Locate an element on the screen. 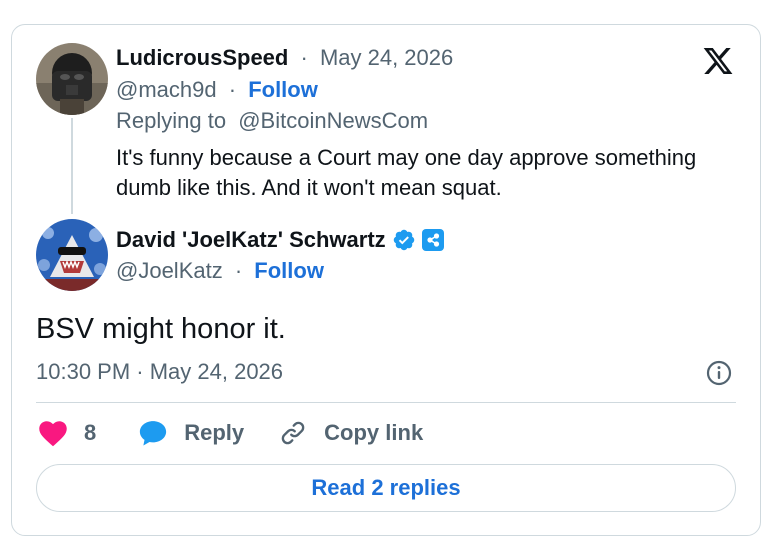 This screenshot has height=550, width=774. tweet-date: May 24, 2026 is located at coordinates (386, 57).